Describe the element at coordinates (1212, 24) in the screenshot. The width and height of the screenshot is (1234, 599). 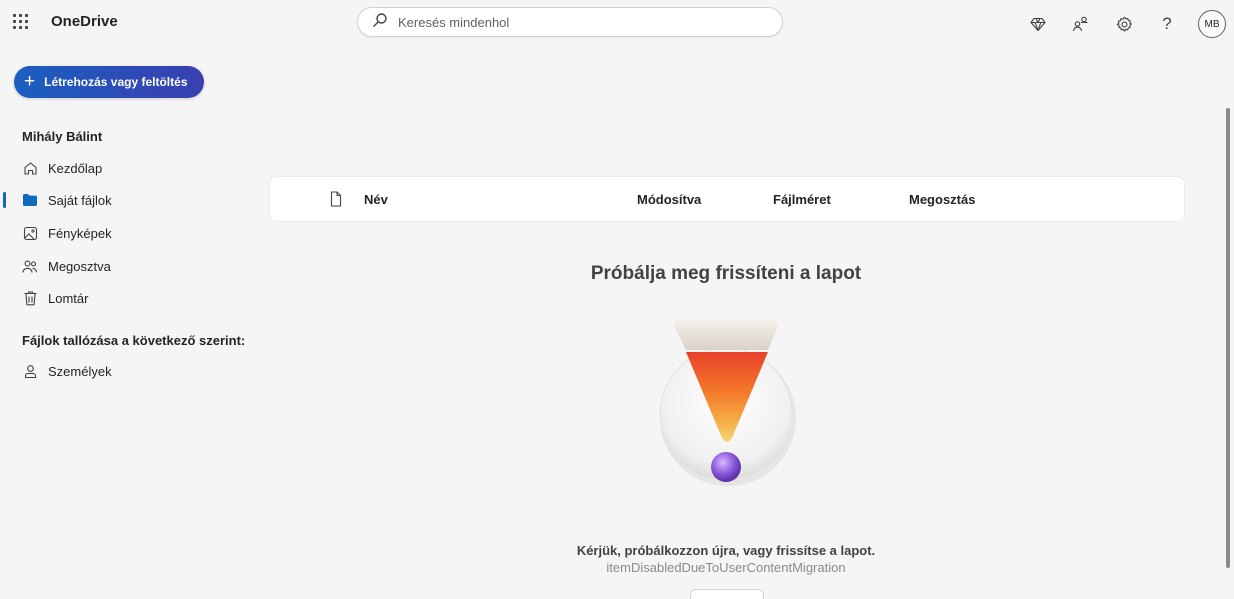
I see `account-avatar: MB` at that location.